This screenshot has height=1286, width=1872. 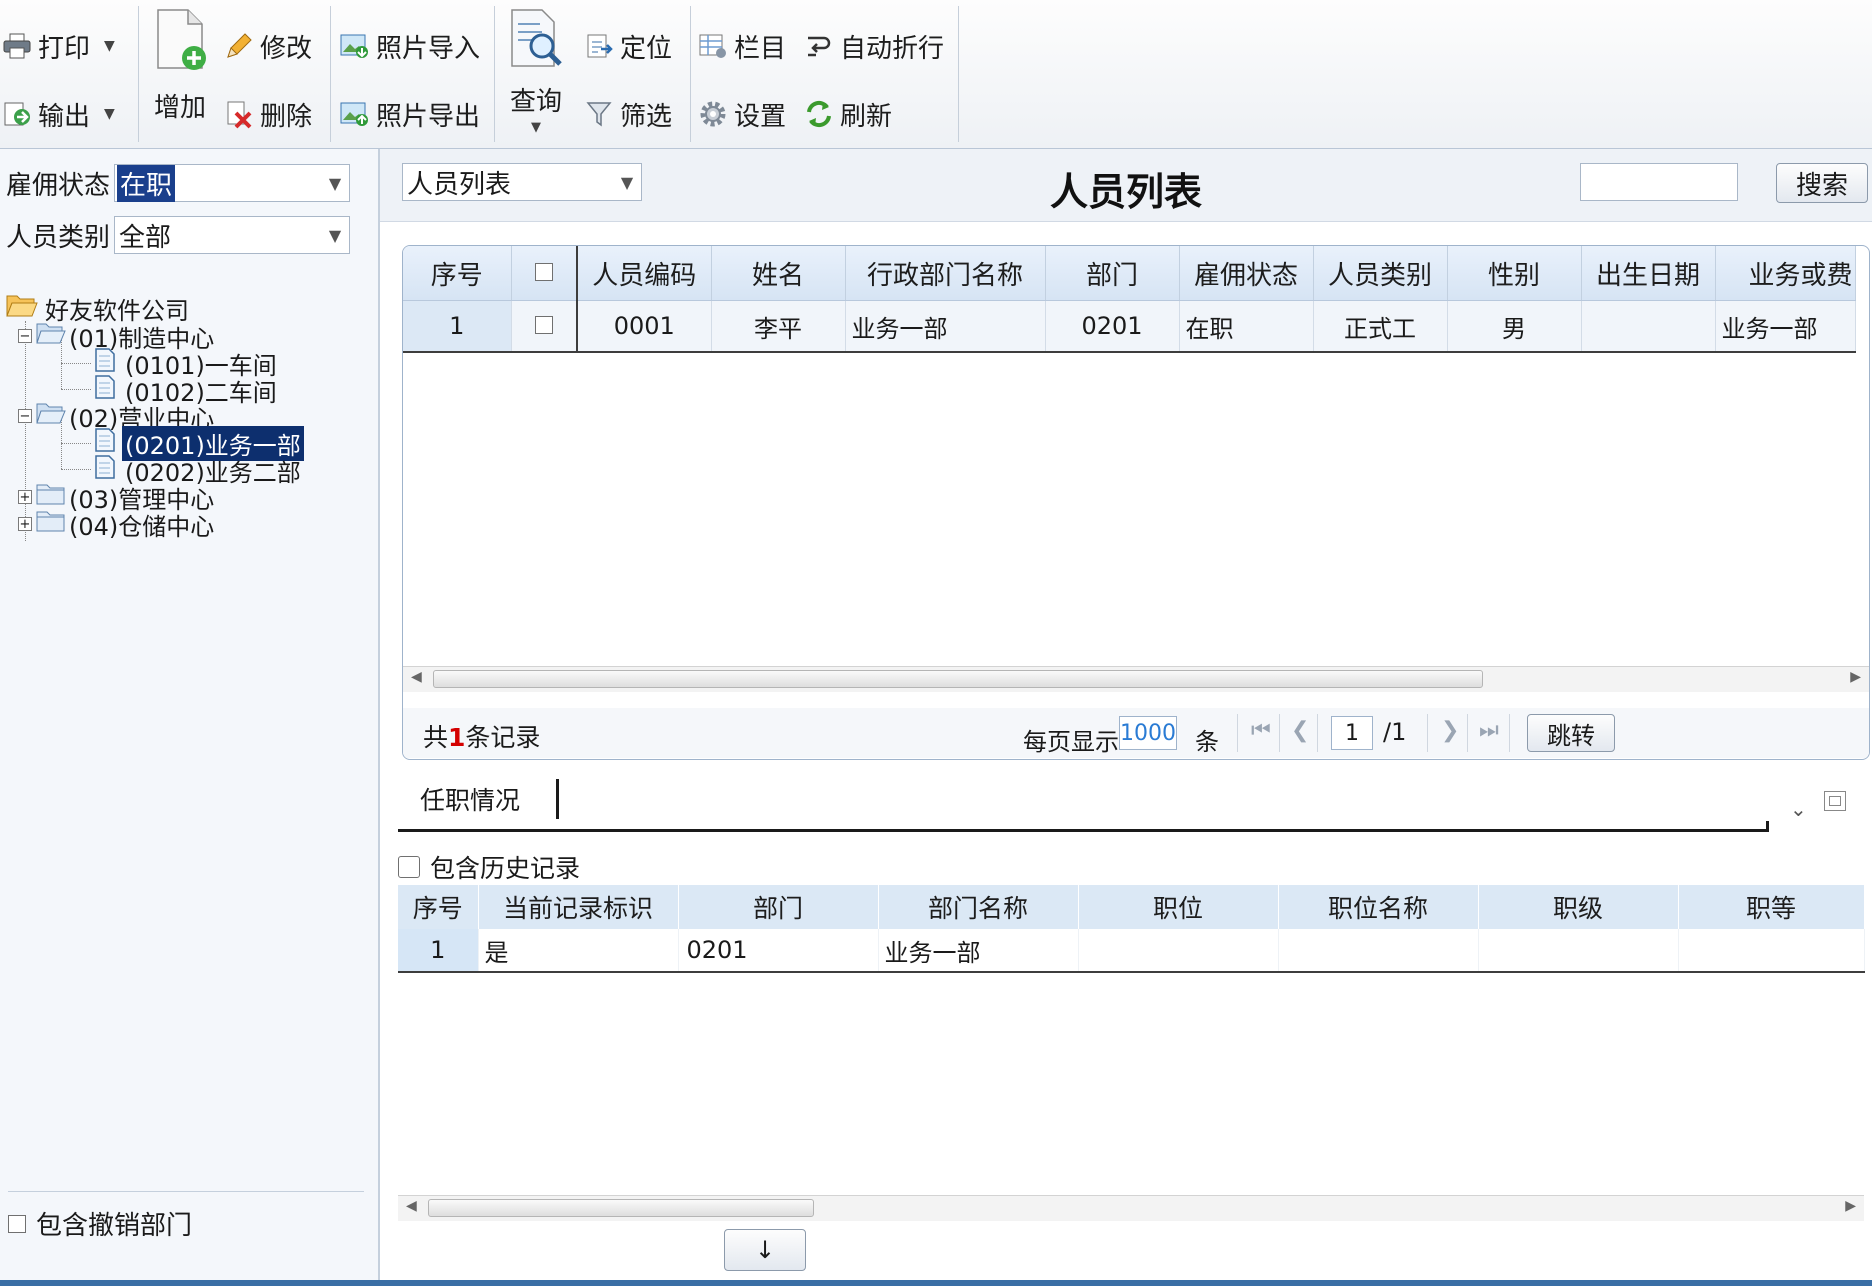 What do you see at coordinates (1300, 730) in the screenshot?
I see `prev-page-icon: ❮` at bounding box center [1300, 730].